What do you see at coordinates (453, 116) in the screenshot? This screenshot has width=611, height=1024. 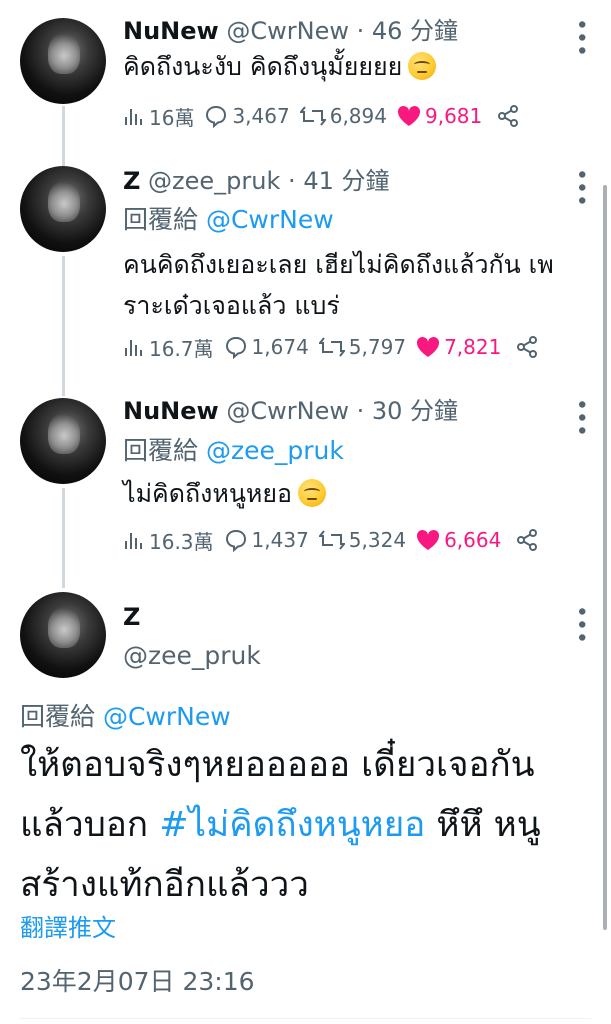 I see `like-count: 9,681` at bounding box center [453, 116].